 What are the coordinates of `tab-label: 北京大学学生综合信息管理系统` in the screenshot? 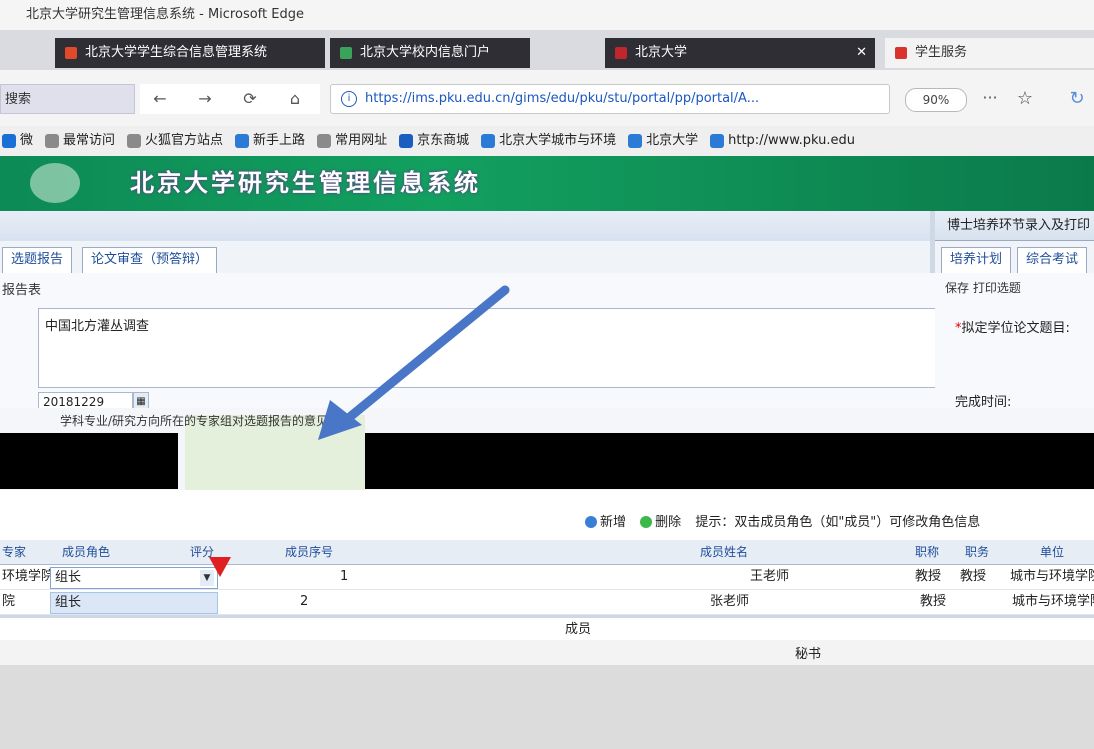 It's located at (176, 52).